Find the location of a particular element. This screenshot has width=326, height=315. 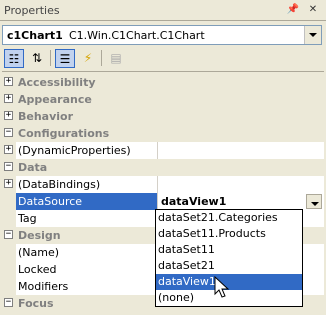

category-appearance: + Appearance is located at coordinates (163, 99).